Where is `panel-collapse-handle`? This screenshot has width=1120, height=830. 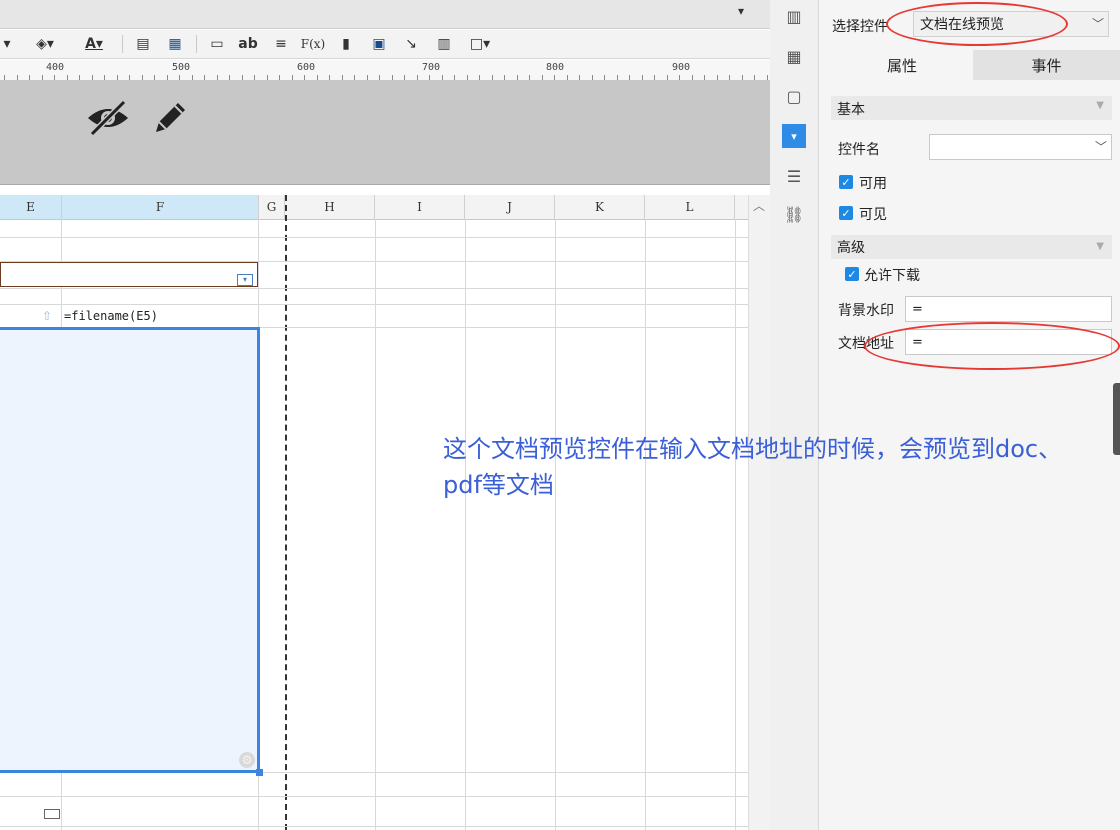 panel-collapse-handle is located at coordinates (1116, 419).